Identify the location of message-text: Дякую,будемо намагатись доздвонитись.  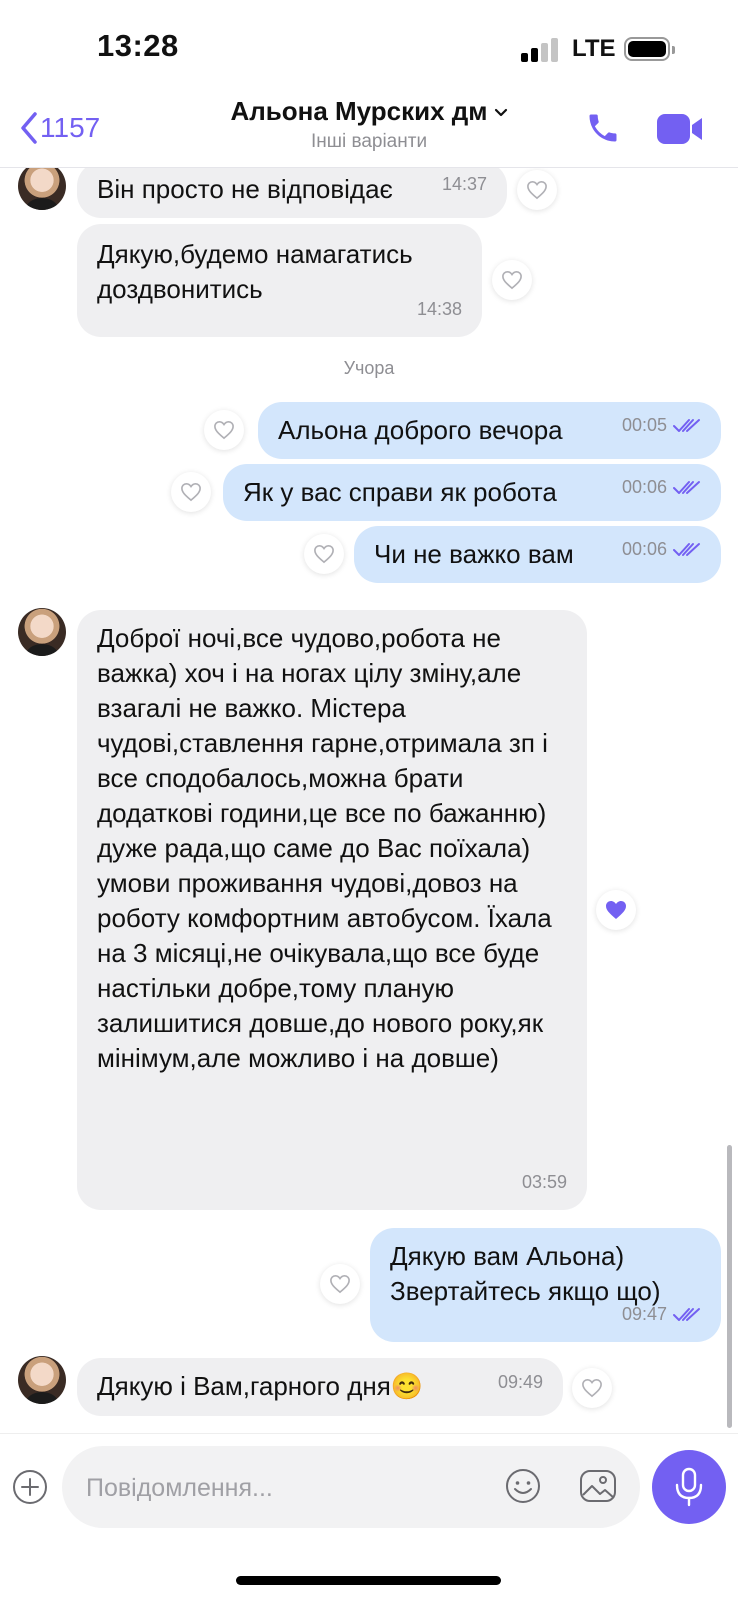
(255, 271).